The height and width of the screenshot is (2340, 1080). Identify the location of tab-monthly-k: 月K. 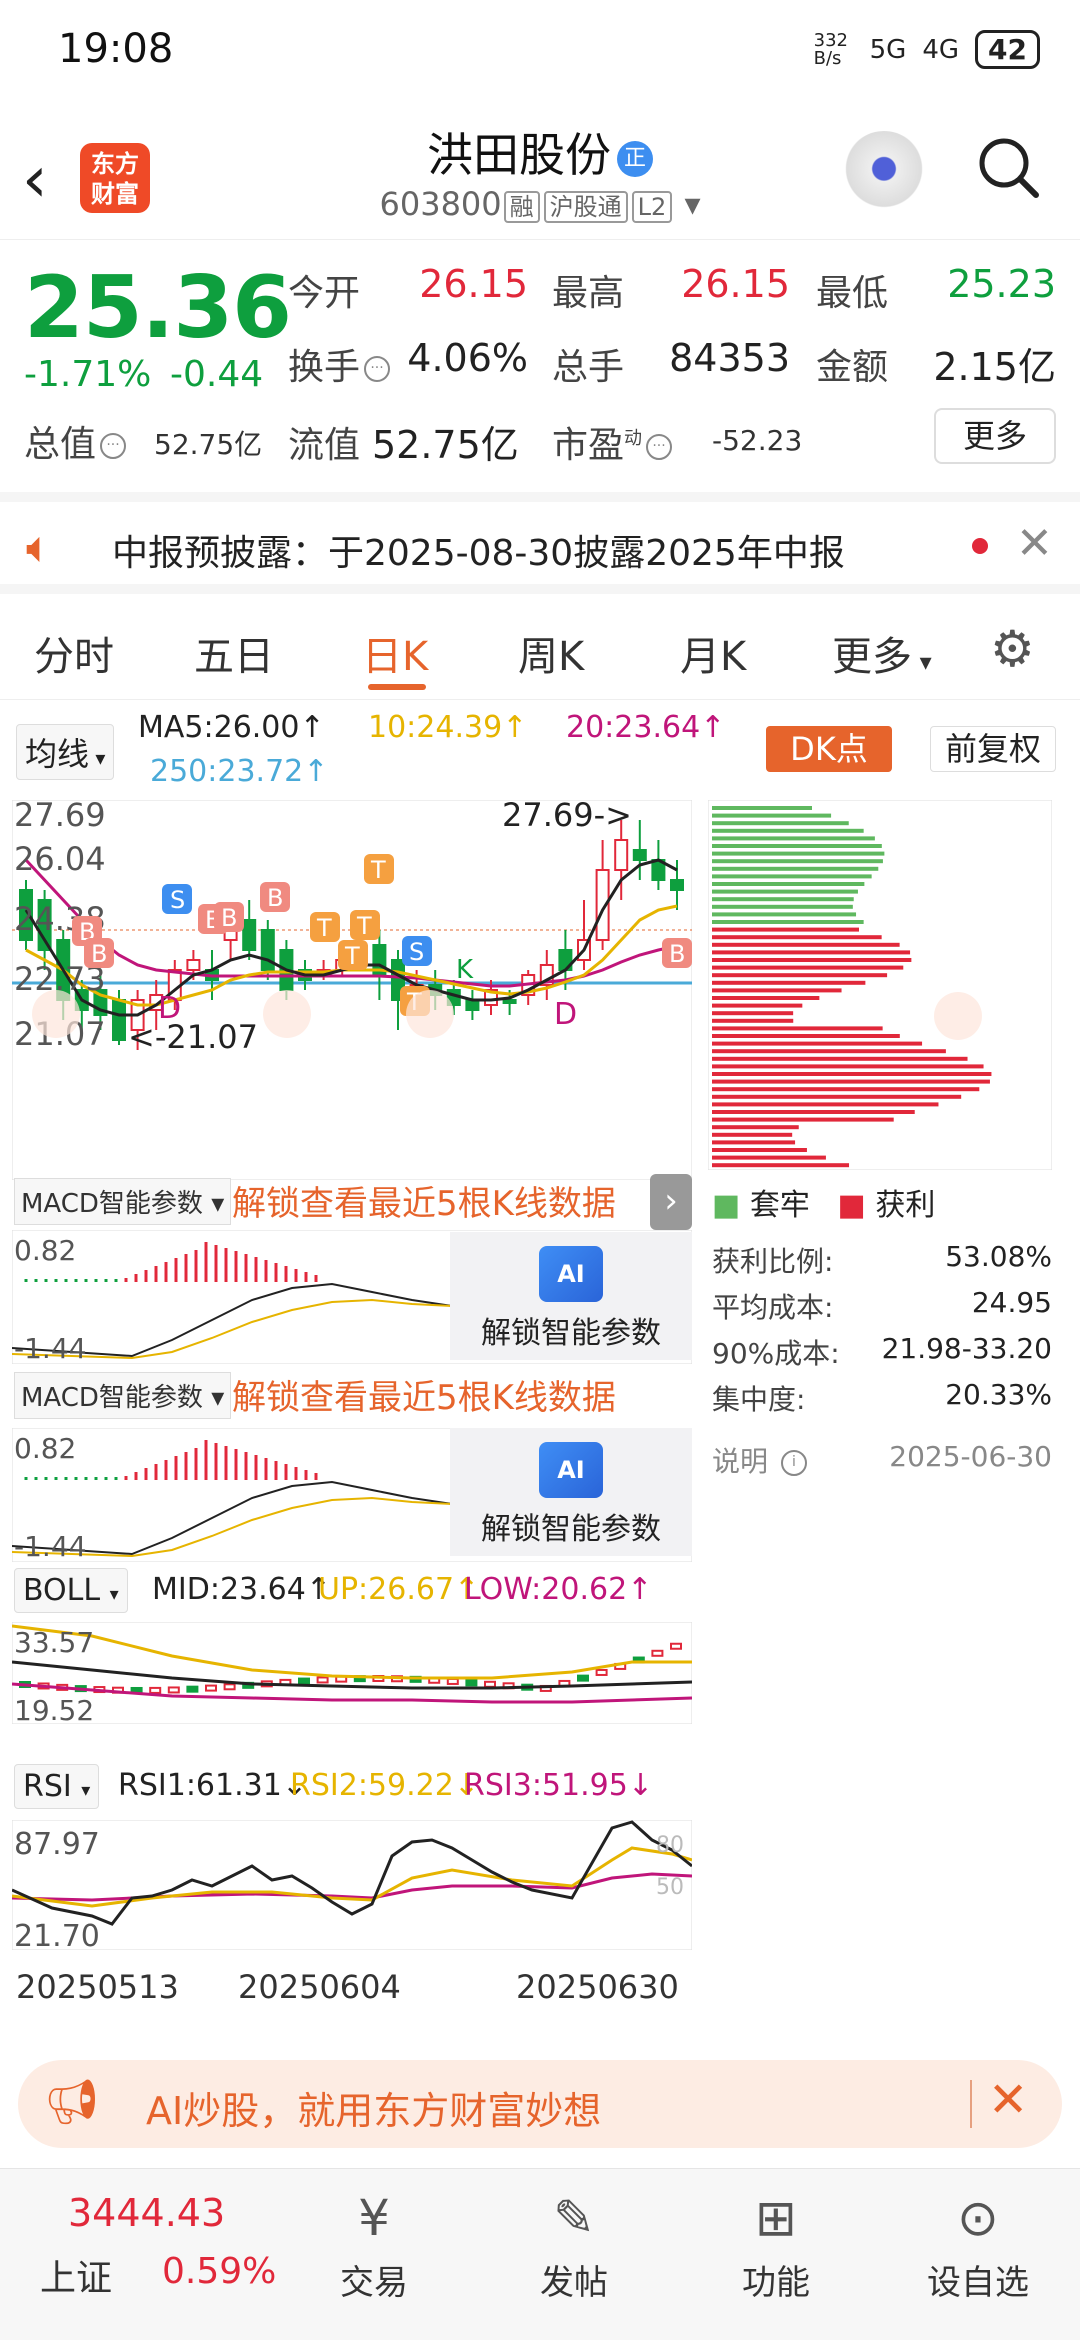
(713, 653).